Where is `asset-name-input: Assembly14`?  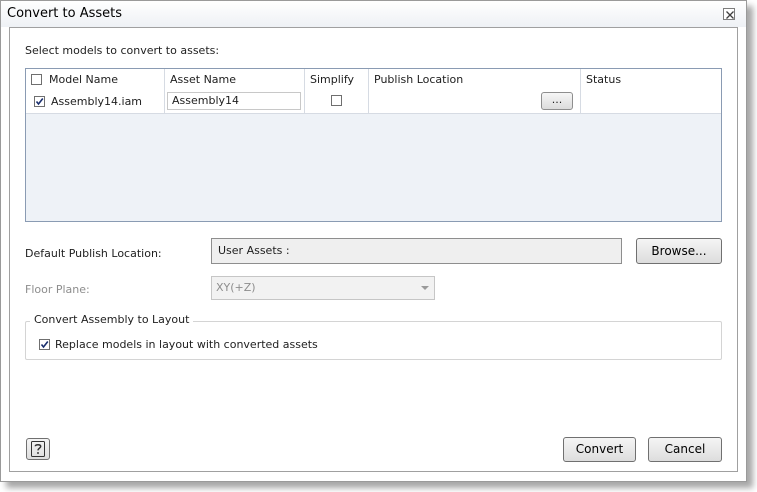
asset-name-input: Assembly14 is located at coordinates (234, 101).